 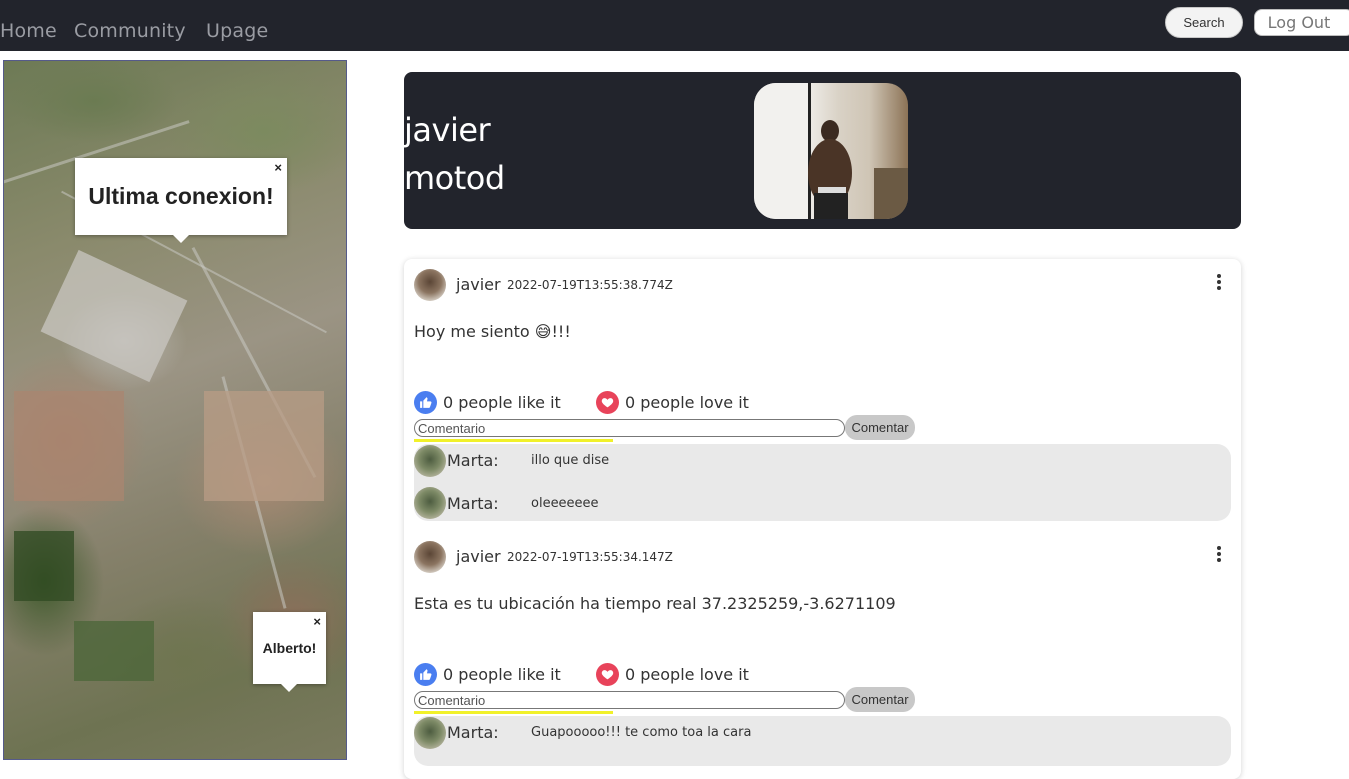 I want to click on search-button: Search, so click(x=1204, y=22).